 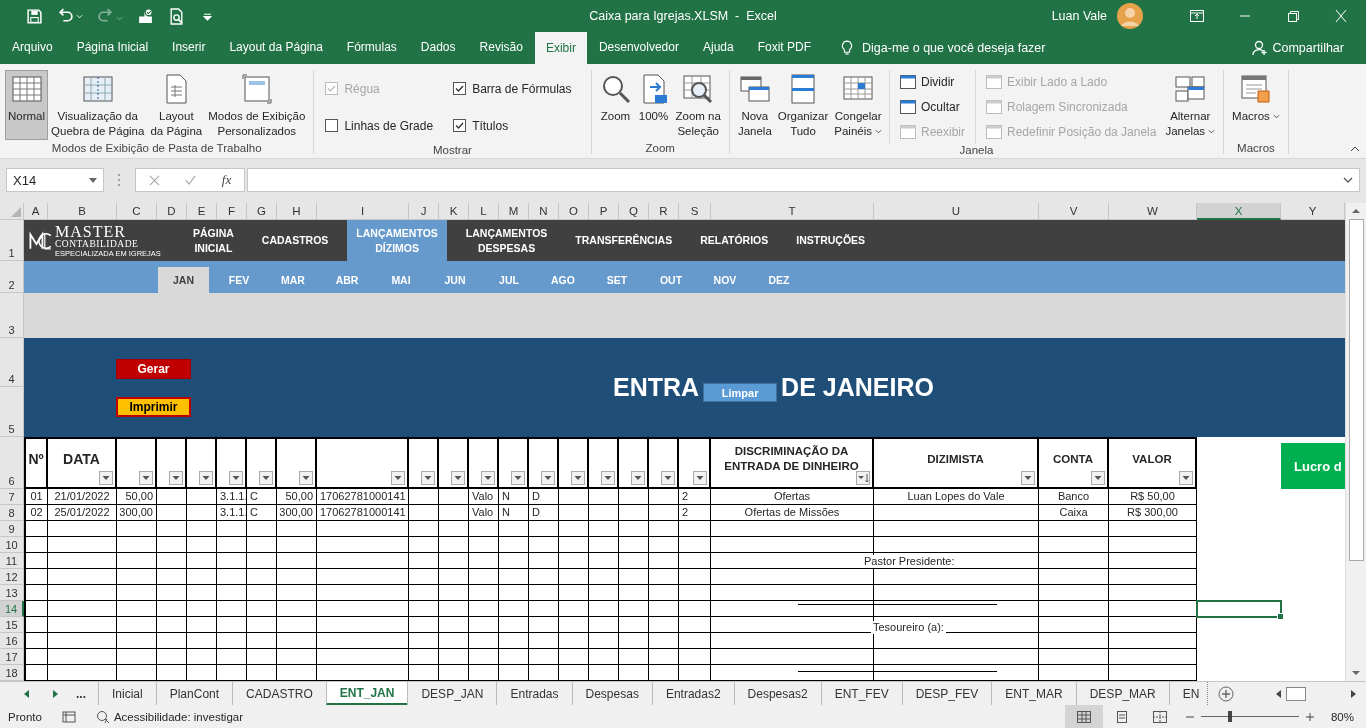 What do you see at coordinates (55, 180) in the screenshot?
I see `name-box: X14` at bounding box center [55, 180].